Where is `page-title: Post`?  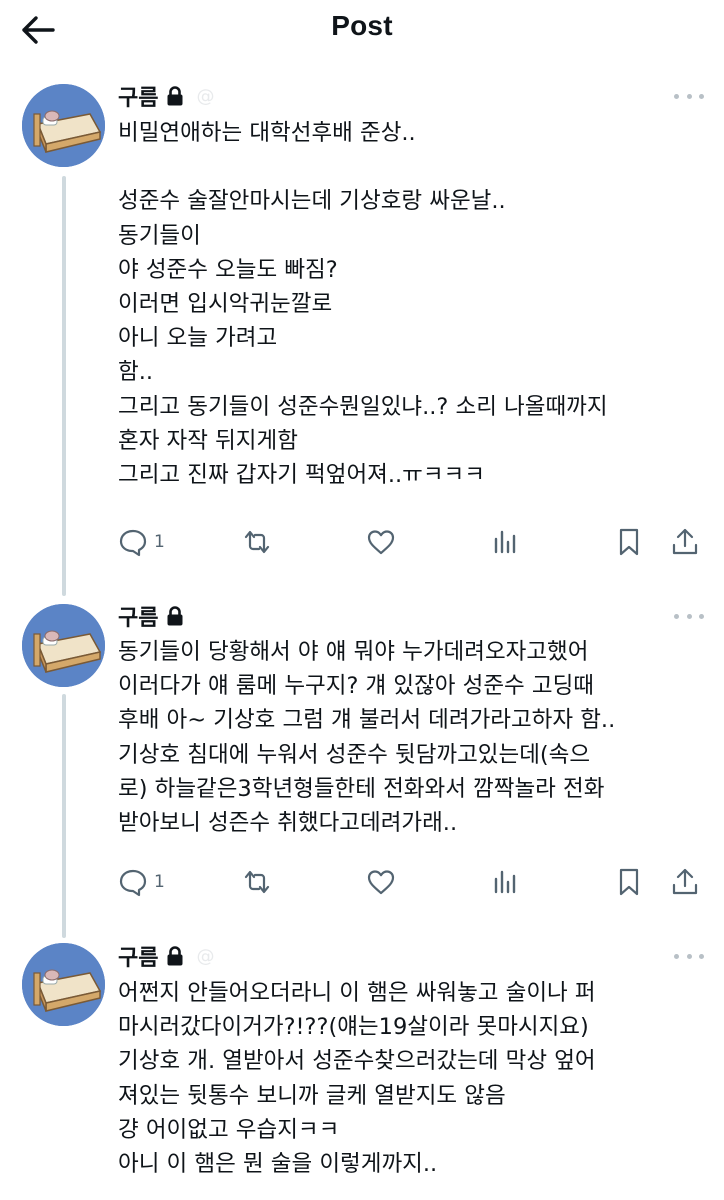 page-title: Post is located at coordinates (362, 25).